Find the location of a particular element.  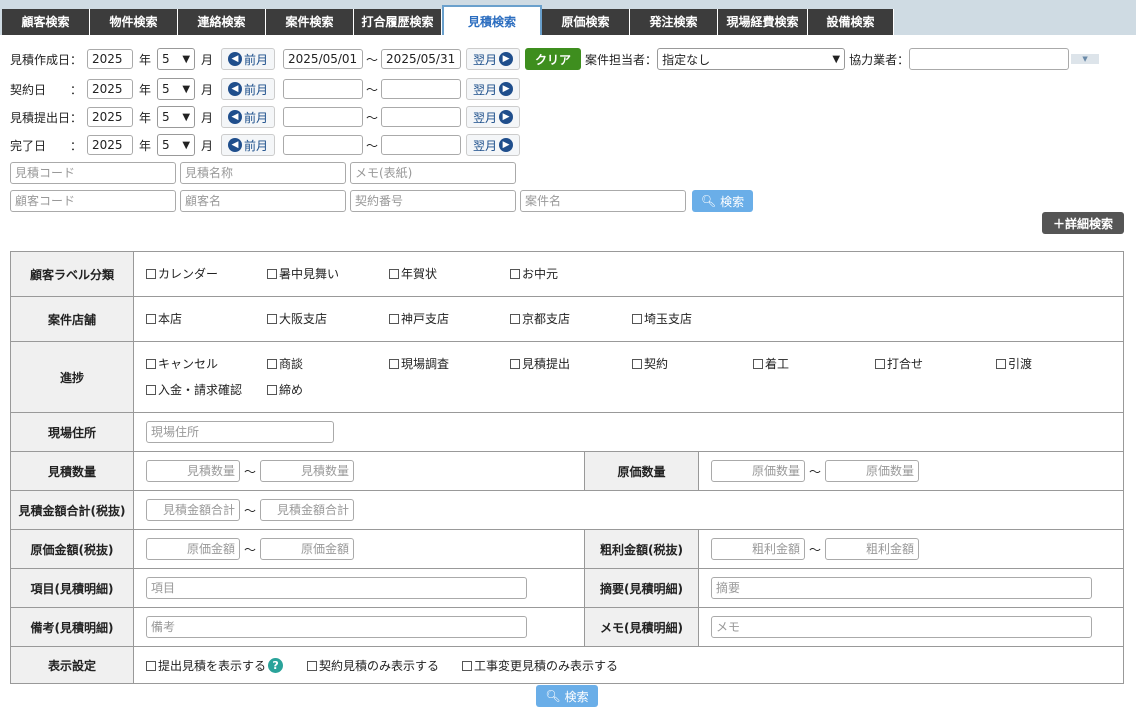

search-button-bottom: 🔍︎ 検索 is located at coordinates (567, 696).